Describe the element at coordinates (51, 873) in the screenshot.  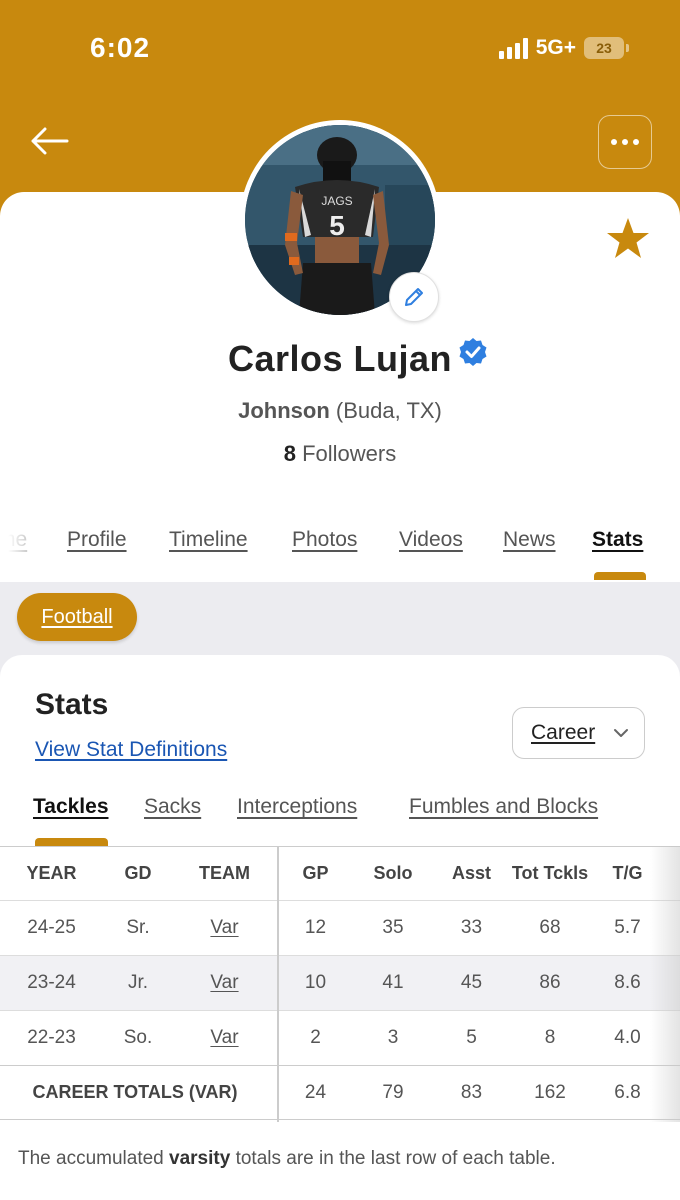
I see `column-header: YEAR` at that location.